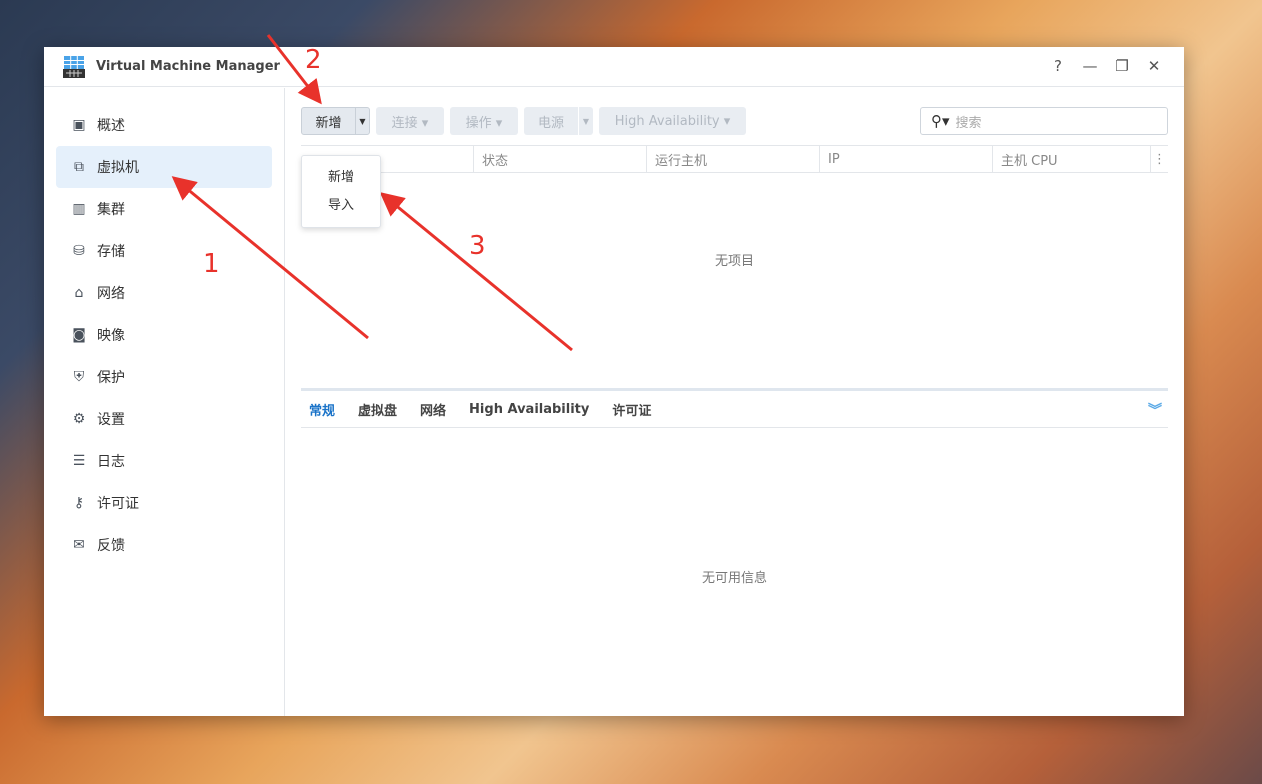 The width and height of the screenshot is (1262, 784). I want to click on create-dropdown-menu: 新增 导入, so click(341, 191).